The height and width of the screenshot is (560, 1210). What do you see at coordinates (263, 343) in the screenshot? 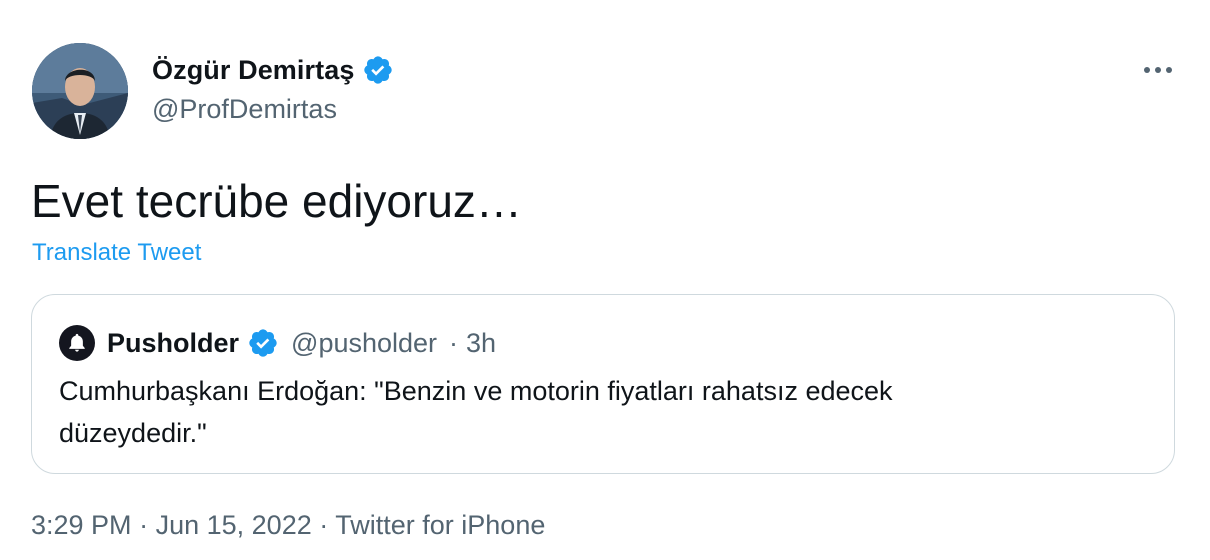
I see `quoted-verified-badge-icon` at bounding box center [263, 343].